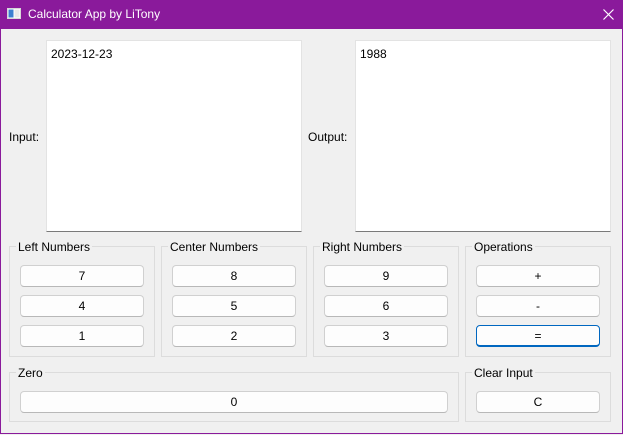 This screenshot has height=435, width=623. What do you see at coordinates (311, 14) in the screenshot?
I see `title-bar: Calculator App by LiTony` at bounding box center [311, 14].